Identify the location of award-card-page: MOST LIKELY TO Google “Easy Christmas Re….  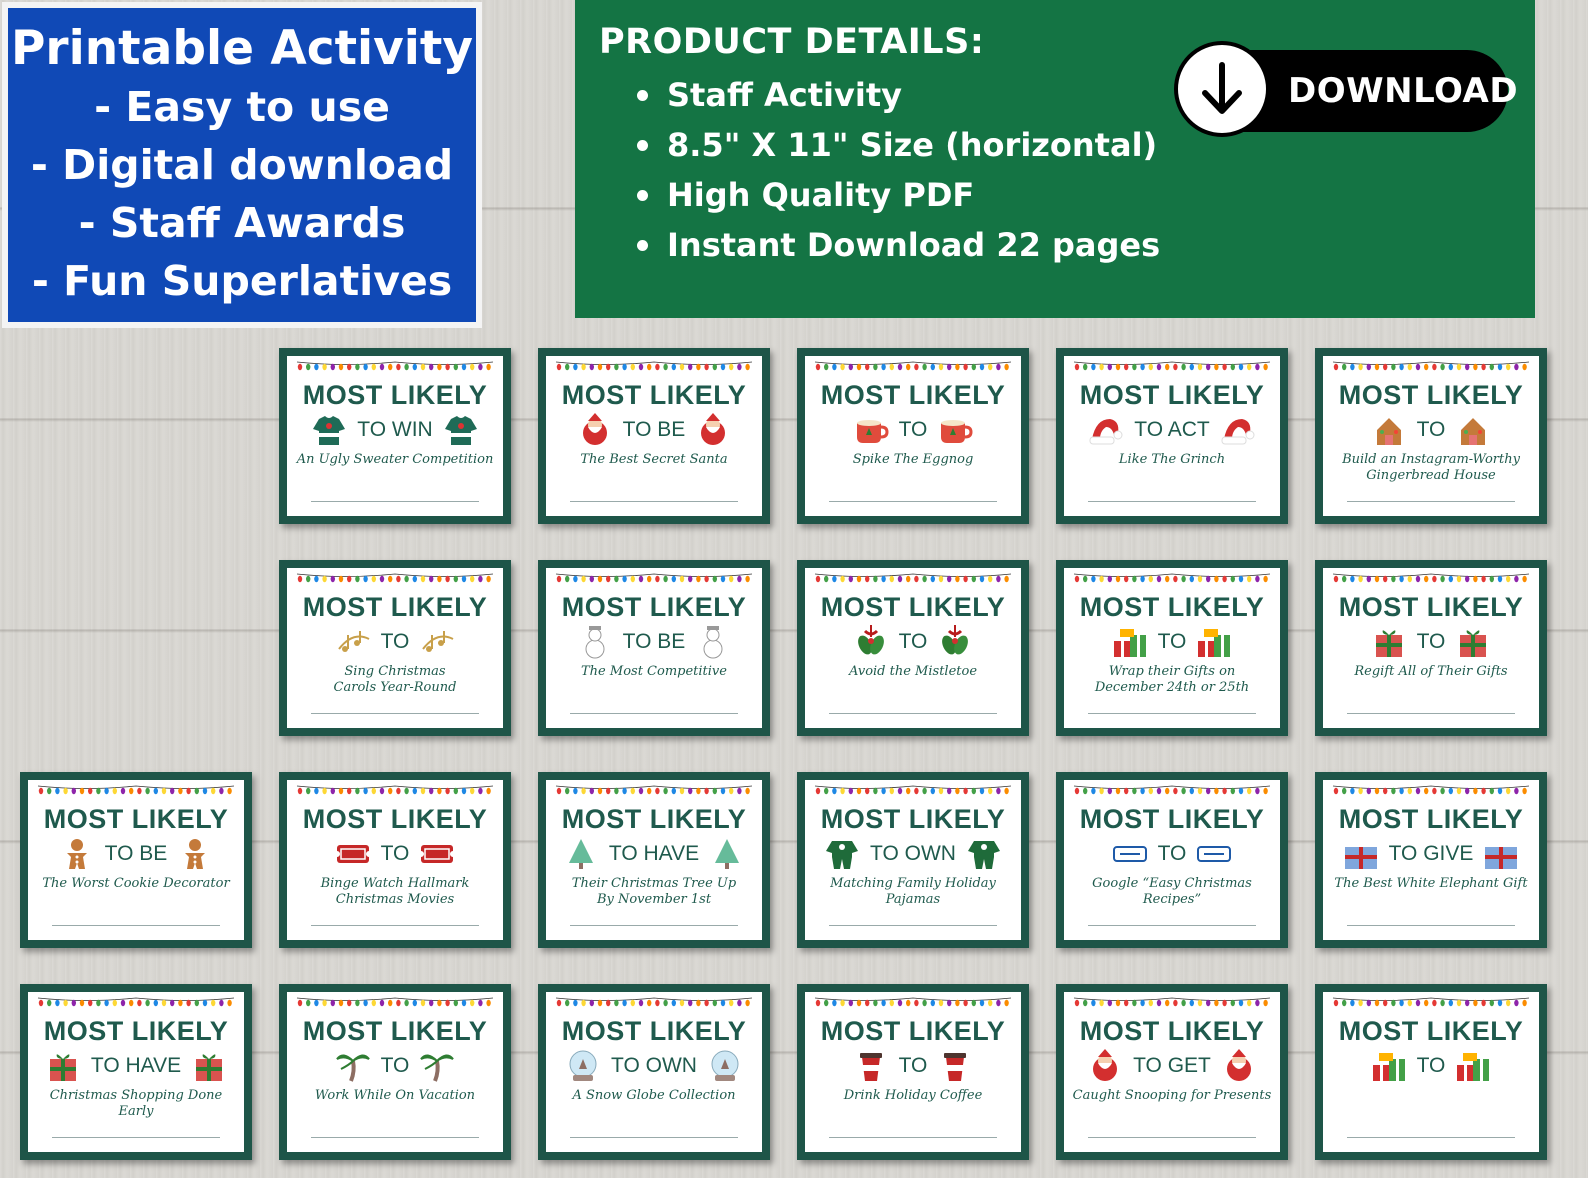
(1172, 860).